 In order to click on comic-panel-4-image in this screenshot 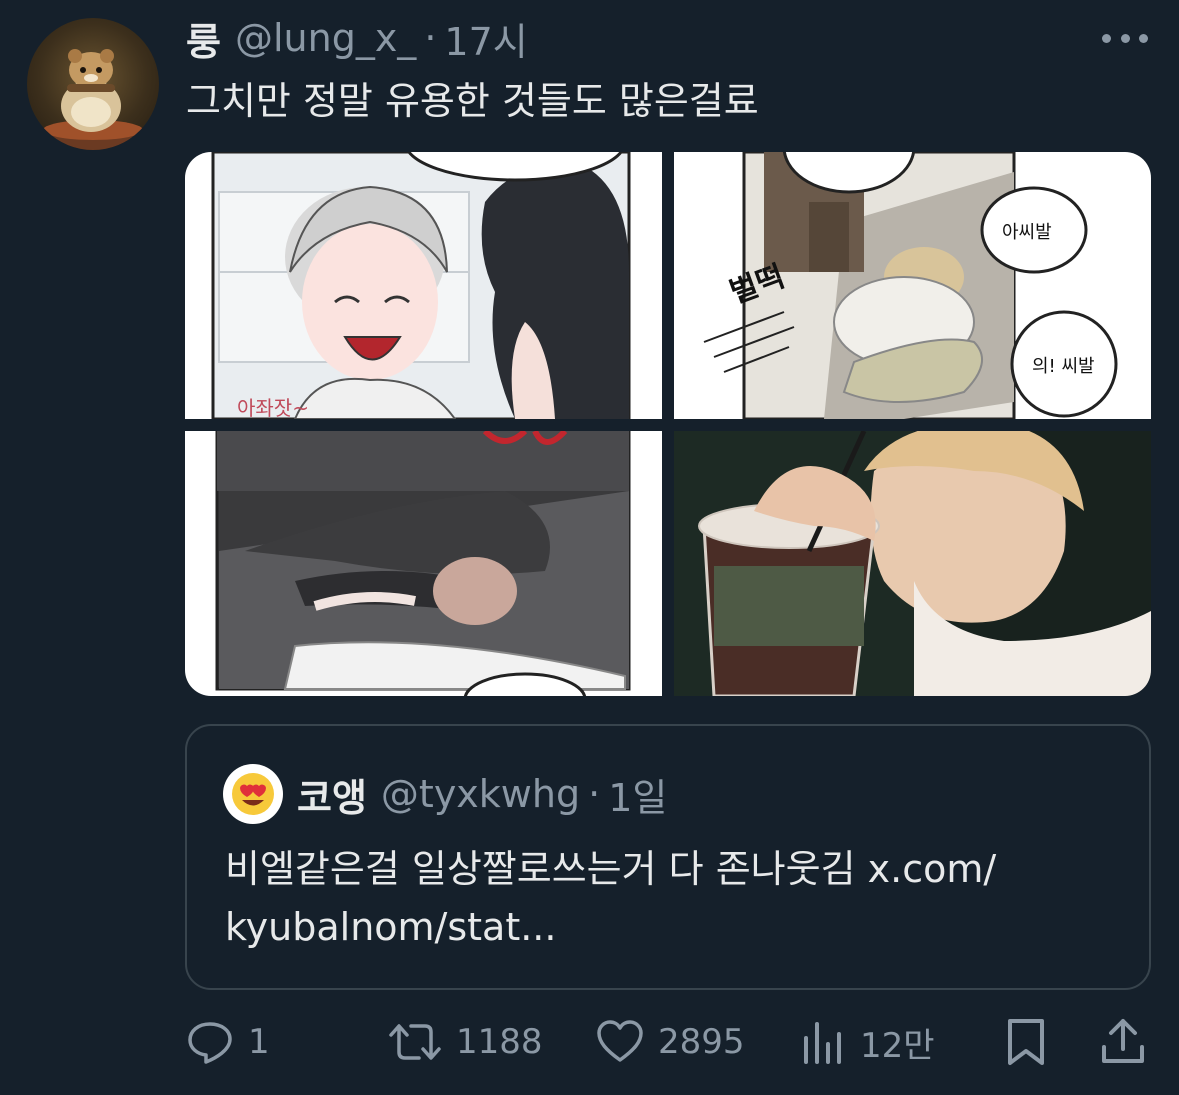, I will do `click(912, 563)`.